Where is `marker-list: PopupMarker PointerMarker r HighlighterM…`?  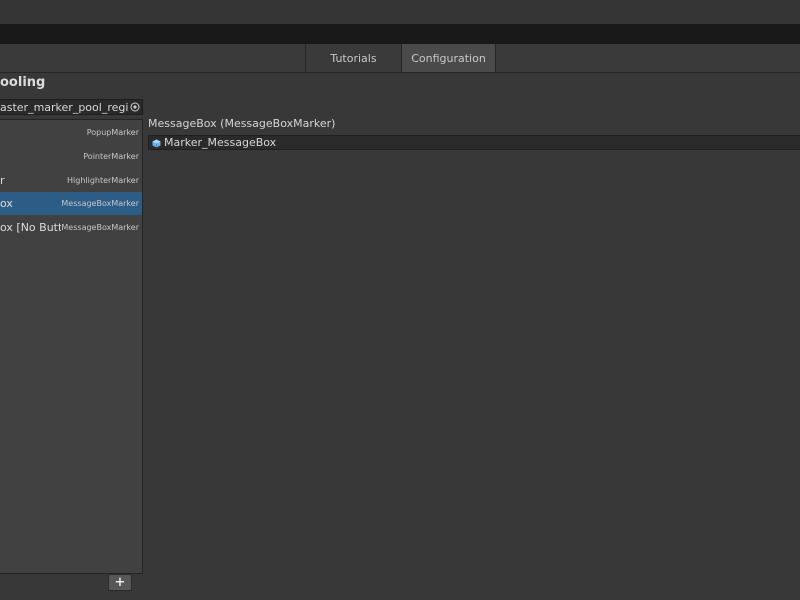 marker-list: PopupMarker PointerMarker r HighlighterM… is located at coordinates (71, 346).